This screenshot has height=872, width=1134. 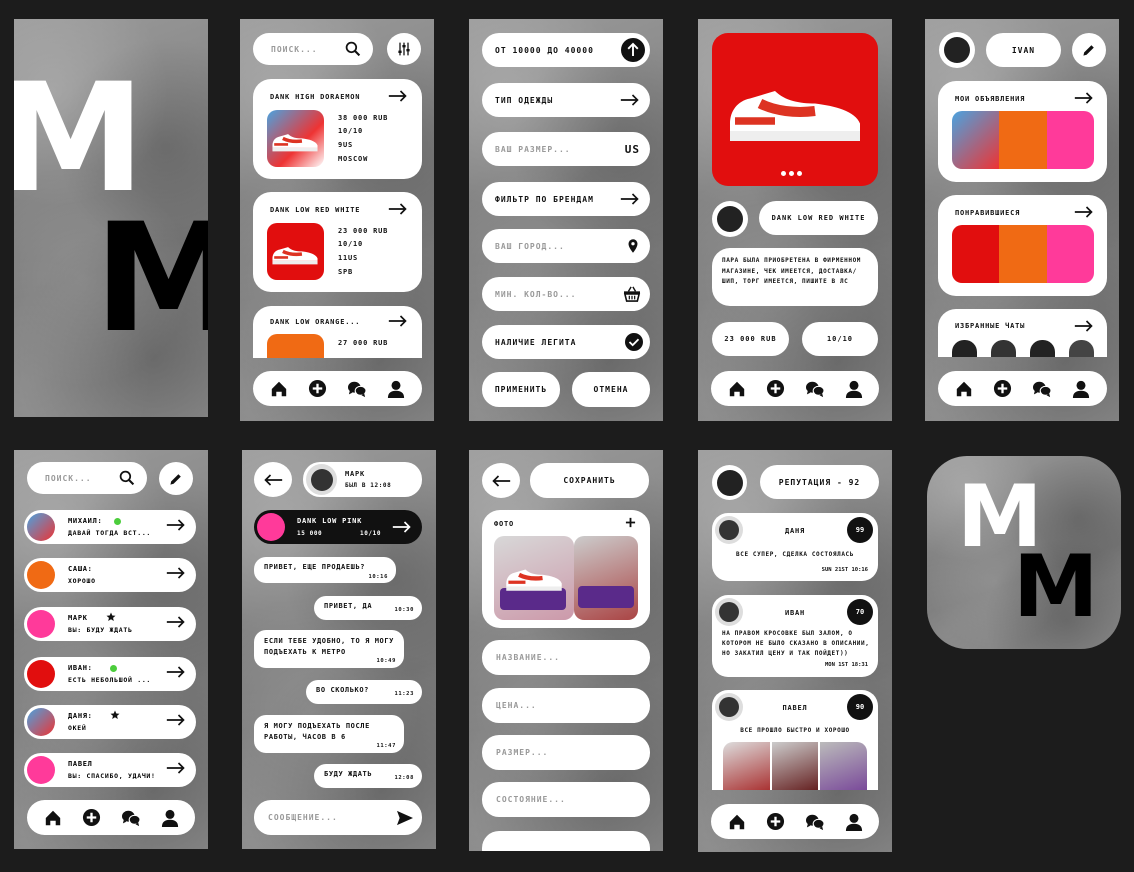 What do you see at coordinates (295, 141) in the screenshot?
I see `sneaker-icon` at bounding box center [295, 141].